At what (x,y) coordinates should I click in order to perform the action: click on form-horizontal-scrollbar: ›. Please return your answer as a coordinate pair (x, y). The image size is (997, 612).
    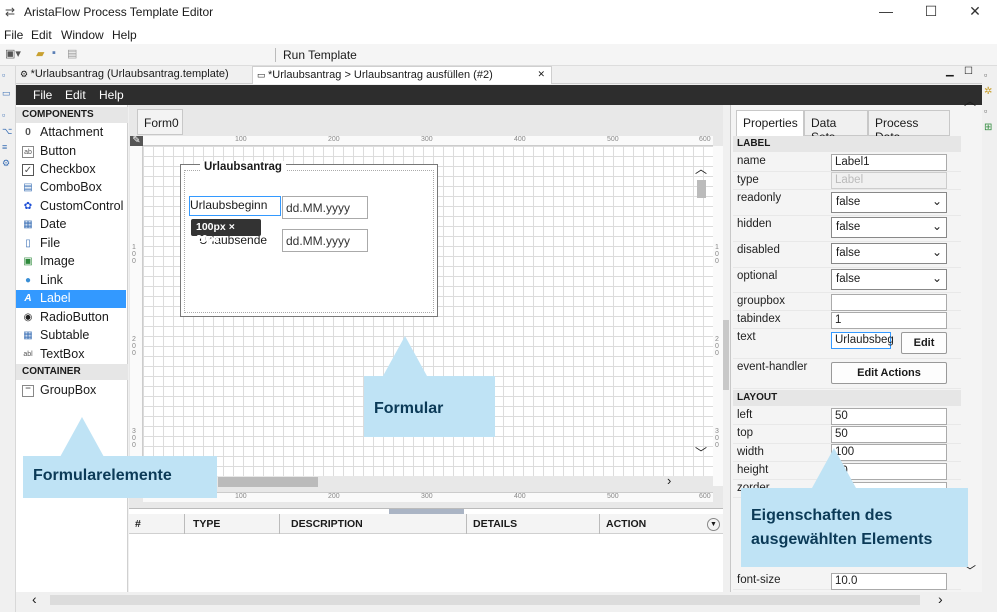
    Looking at the image, I should click on (413, 480).